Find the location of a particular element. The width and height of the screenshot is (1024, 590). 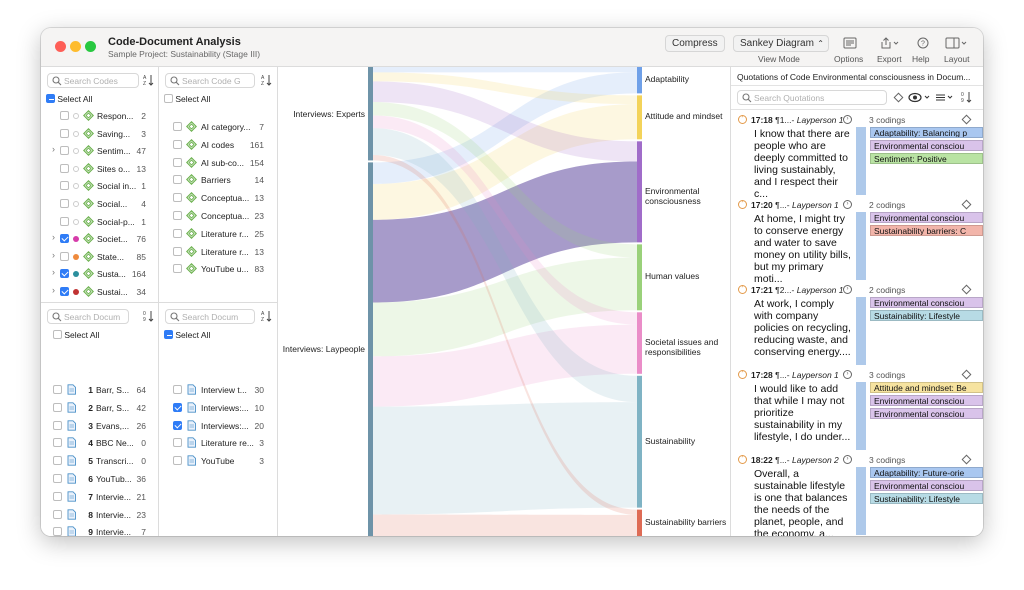

code-groups-select-all: Select All is located at coordinates (187, 100).